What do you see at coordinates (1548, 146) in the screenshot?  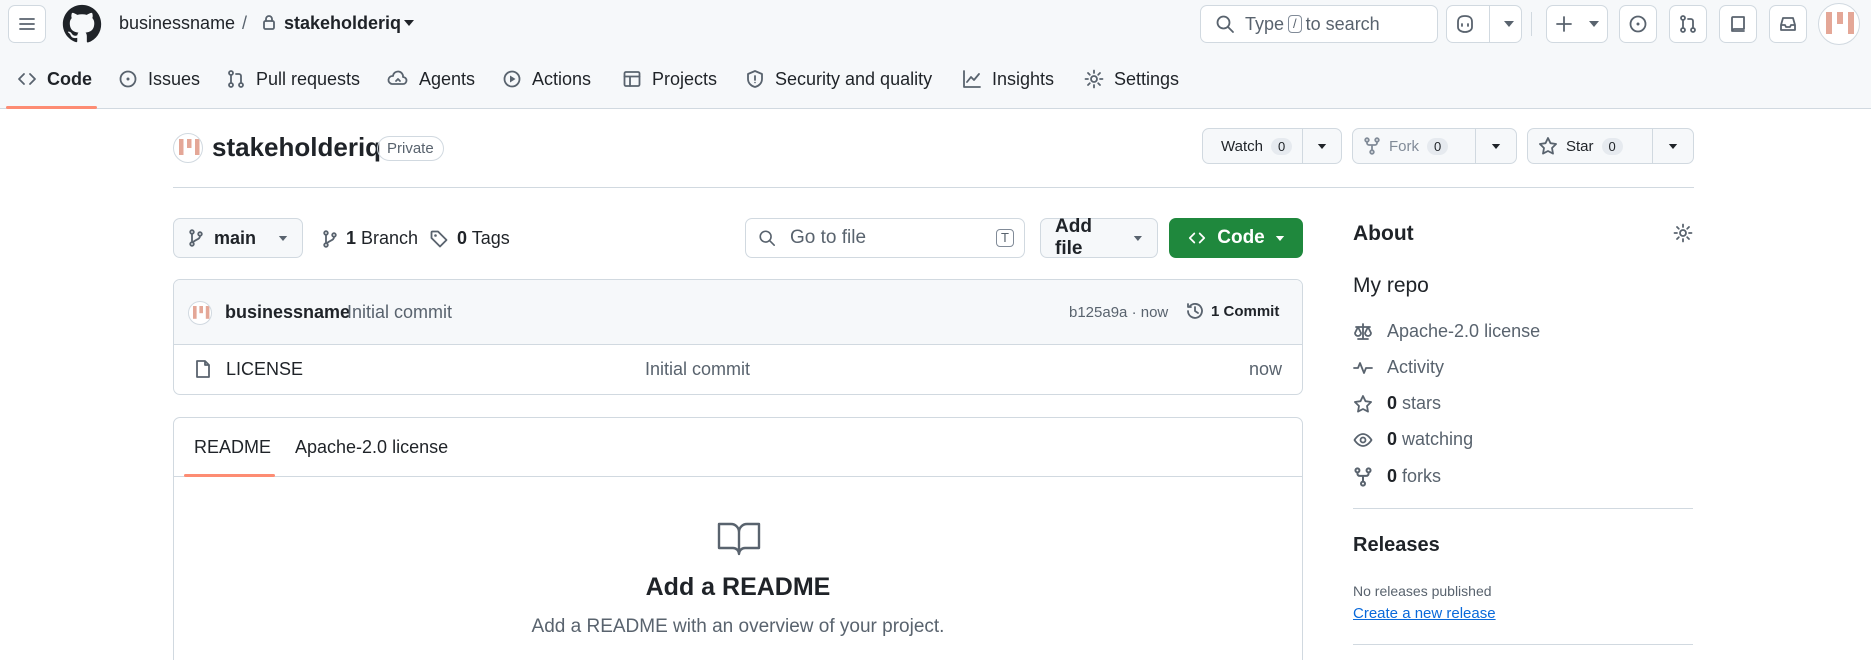 I see `star-icon` at bounding box center [1548, 146].